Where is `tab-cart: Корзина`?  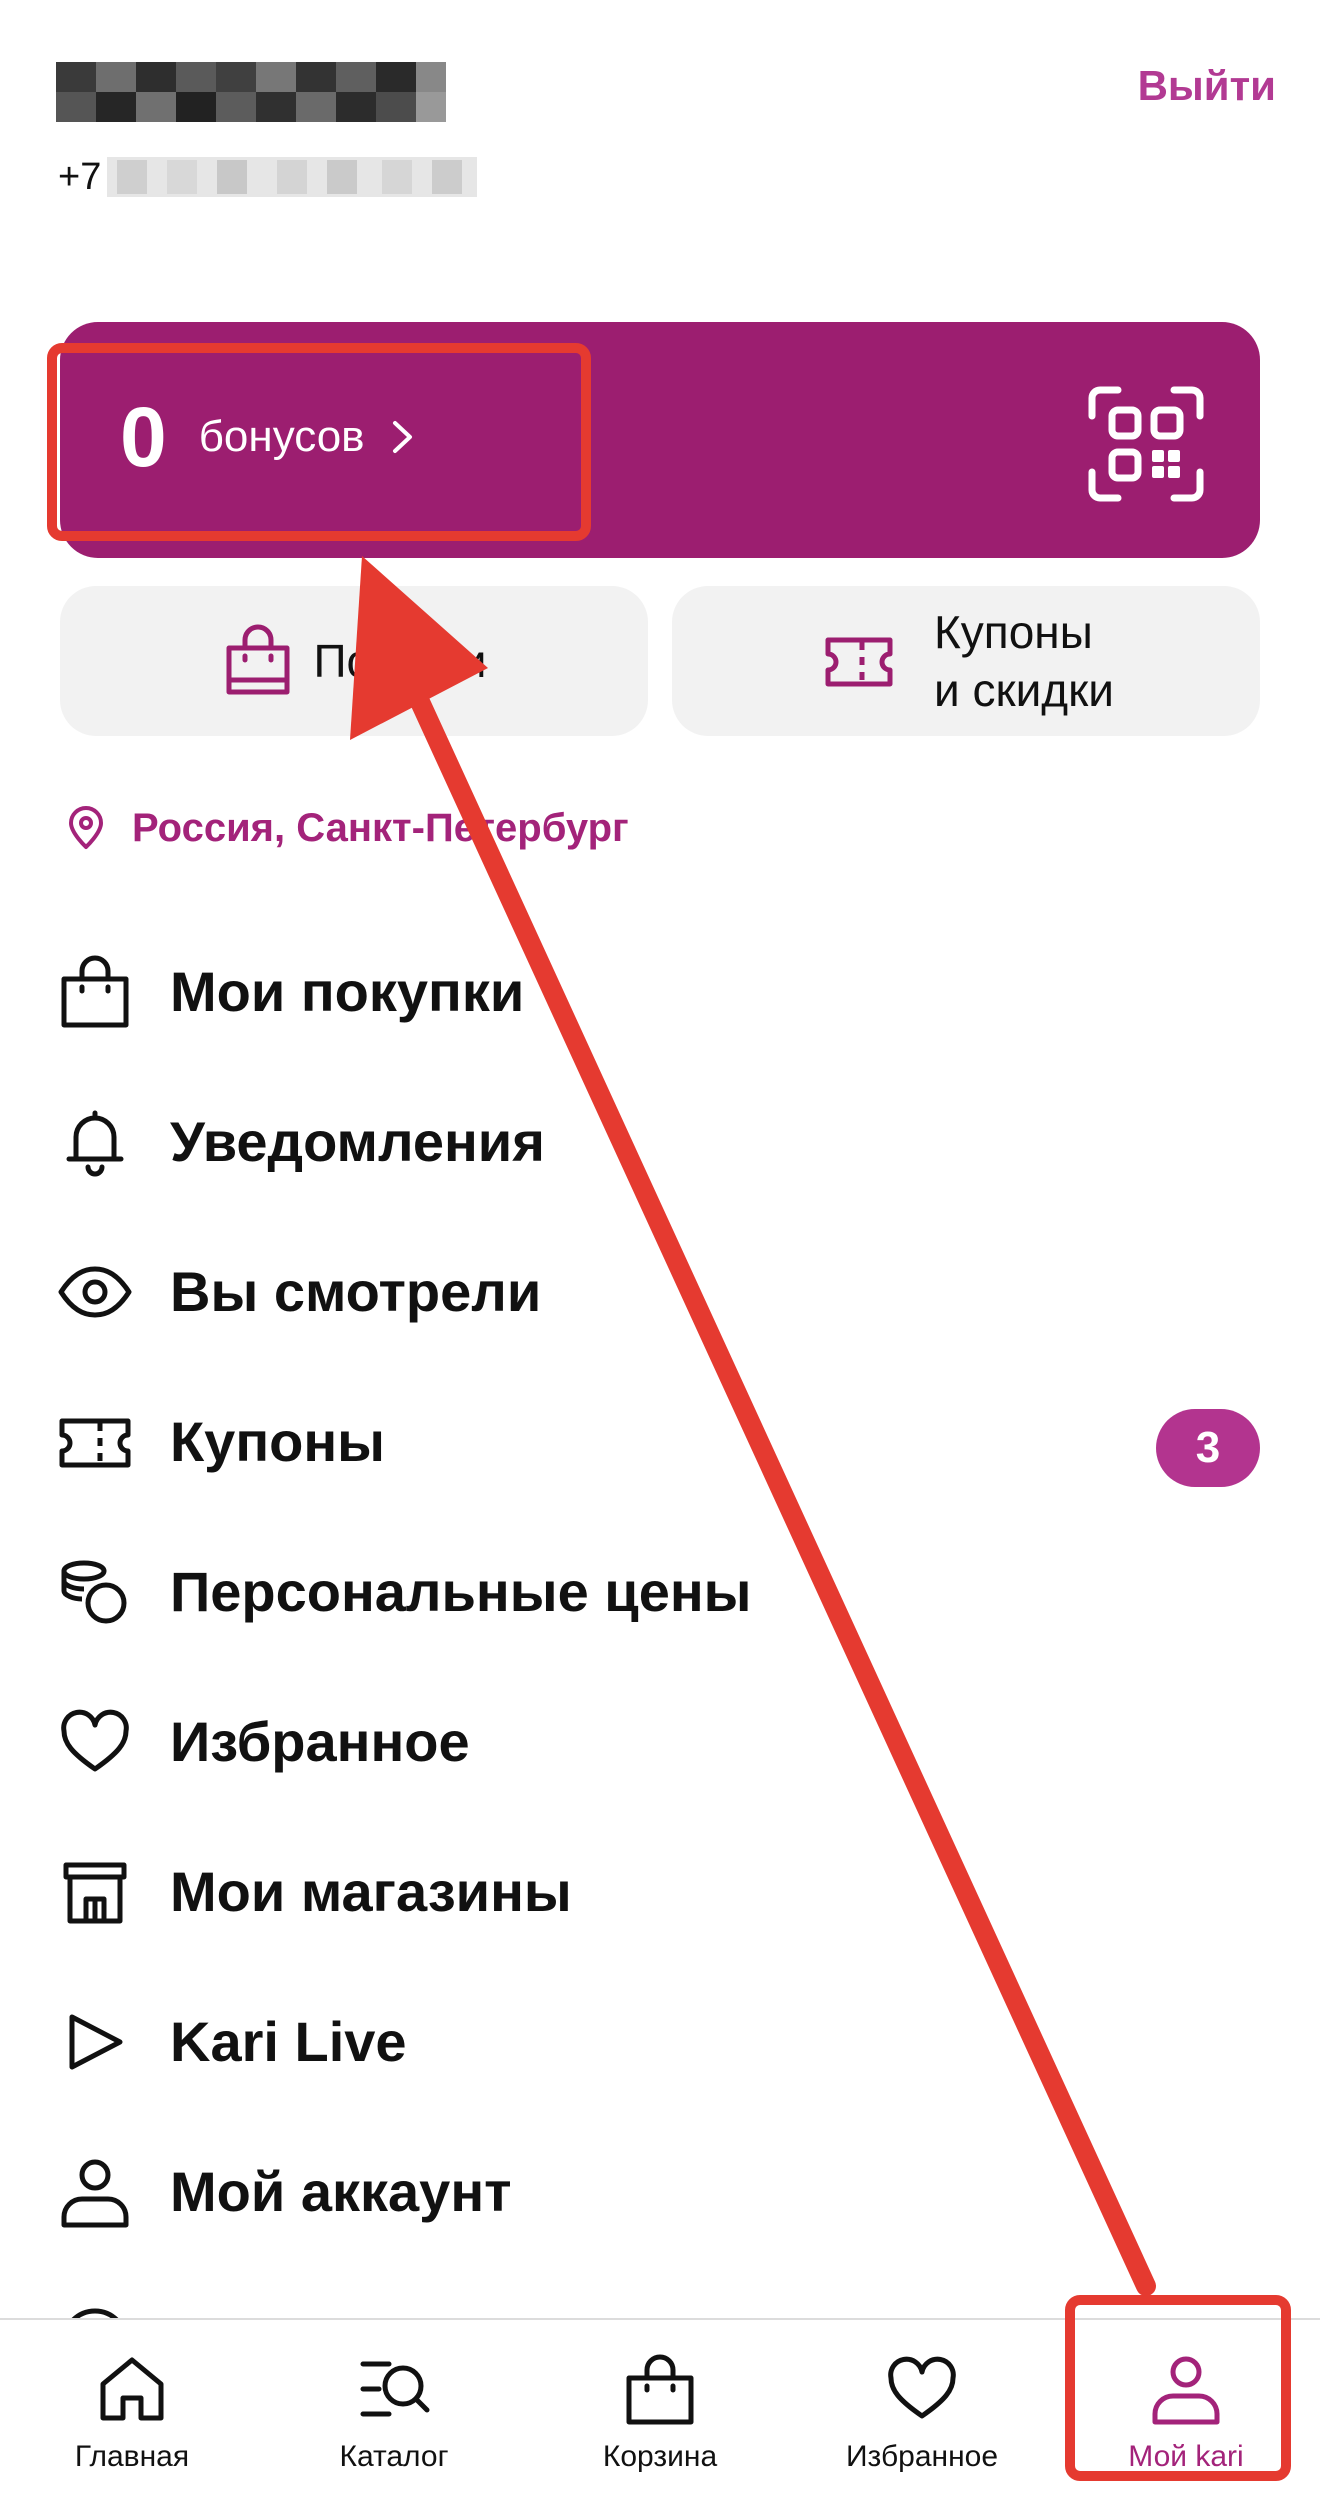
tab-cart: Корзина is located at coordinates (660, 2415).